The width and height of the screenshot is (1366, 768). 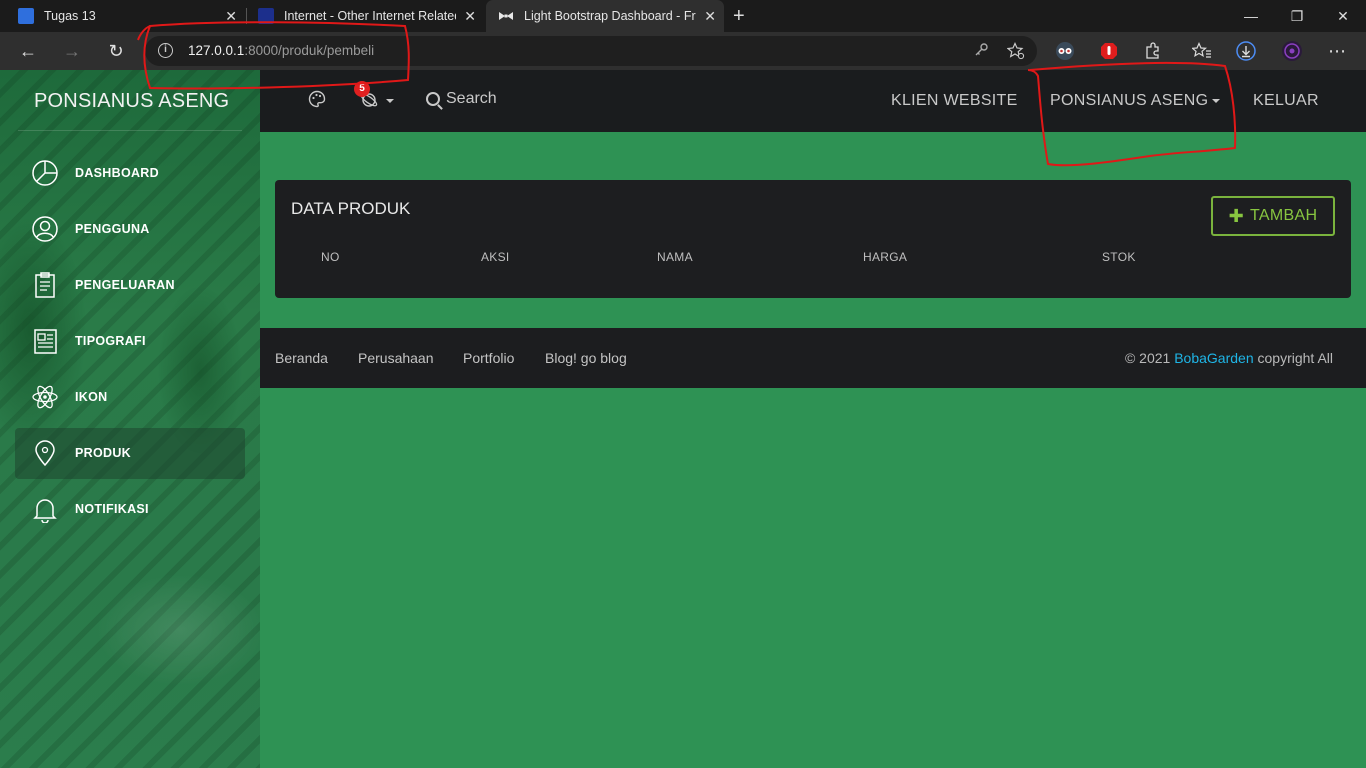 What do you see at coordinates (131, 101) in the screenshot?
I see `sidebar-brand: PONSIANUS ASENG` at bounding box center [131, 101].